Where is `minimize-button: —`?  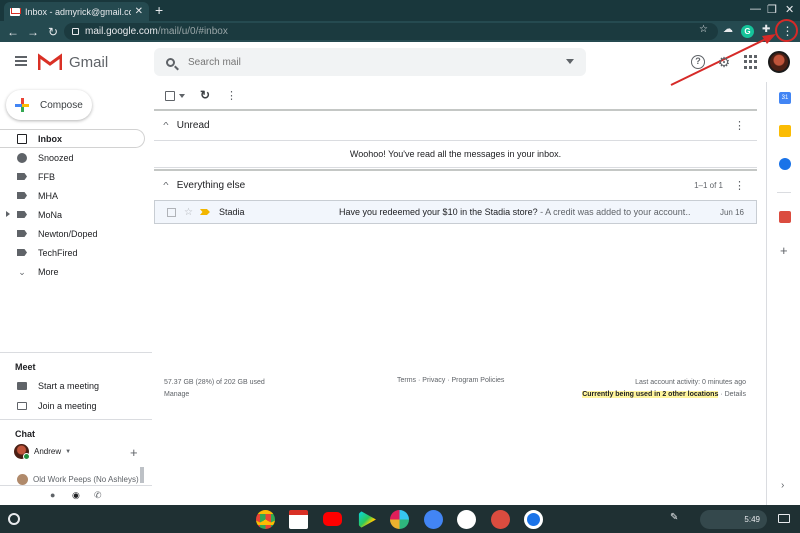 minimize-button: — is located at coordinates (755, 9).